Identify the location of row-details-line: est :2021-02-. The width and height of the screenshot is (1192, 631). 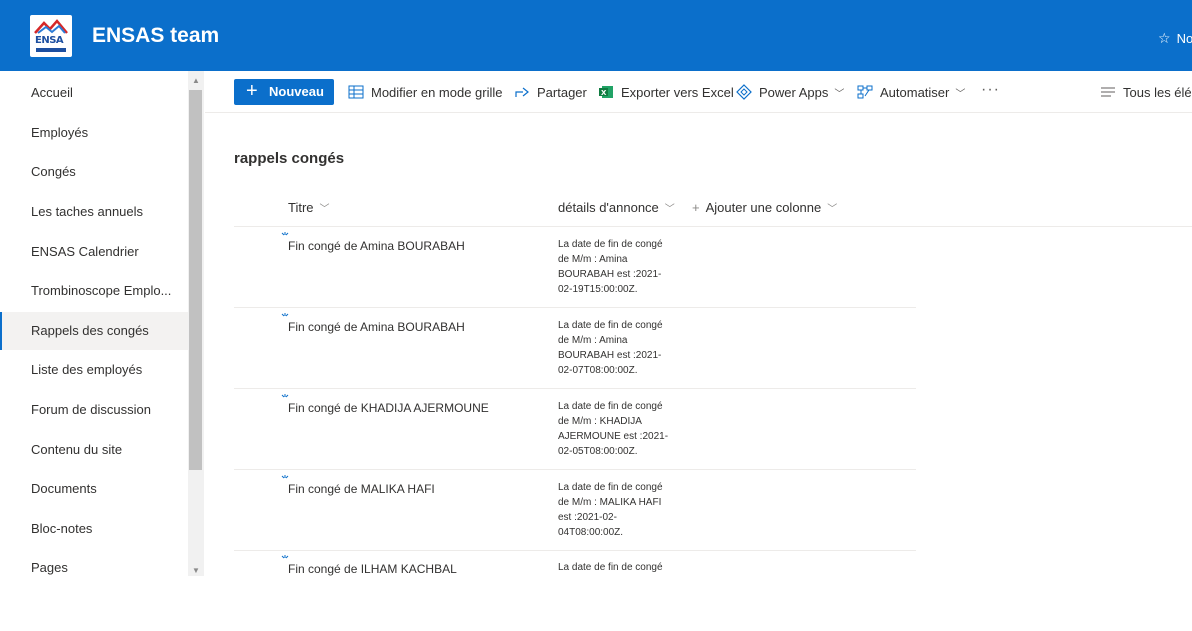
(587, 517).